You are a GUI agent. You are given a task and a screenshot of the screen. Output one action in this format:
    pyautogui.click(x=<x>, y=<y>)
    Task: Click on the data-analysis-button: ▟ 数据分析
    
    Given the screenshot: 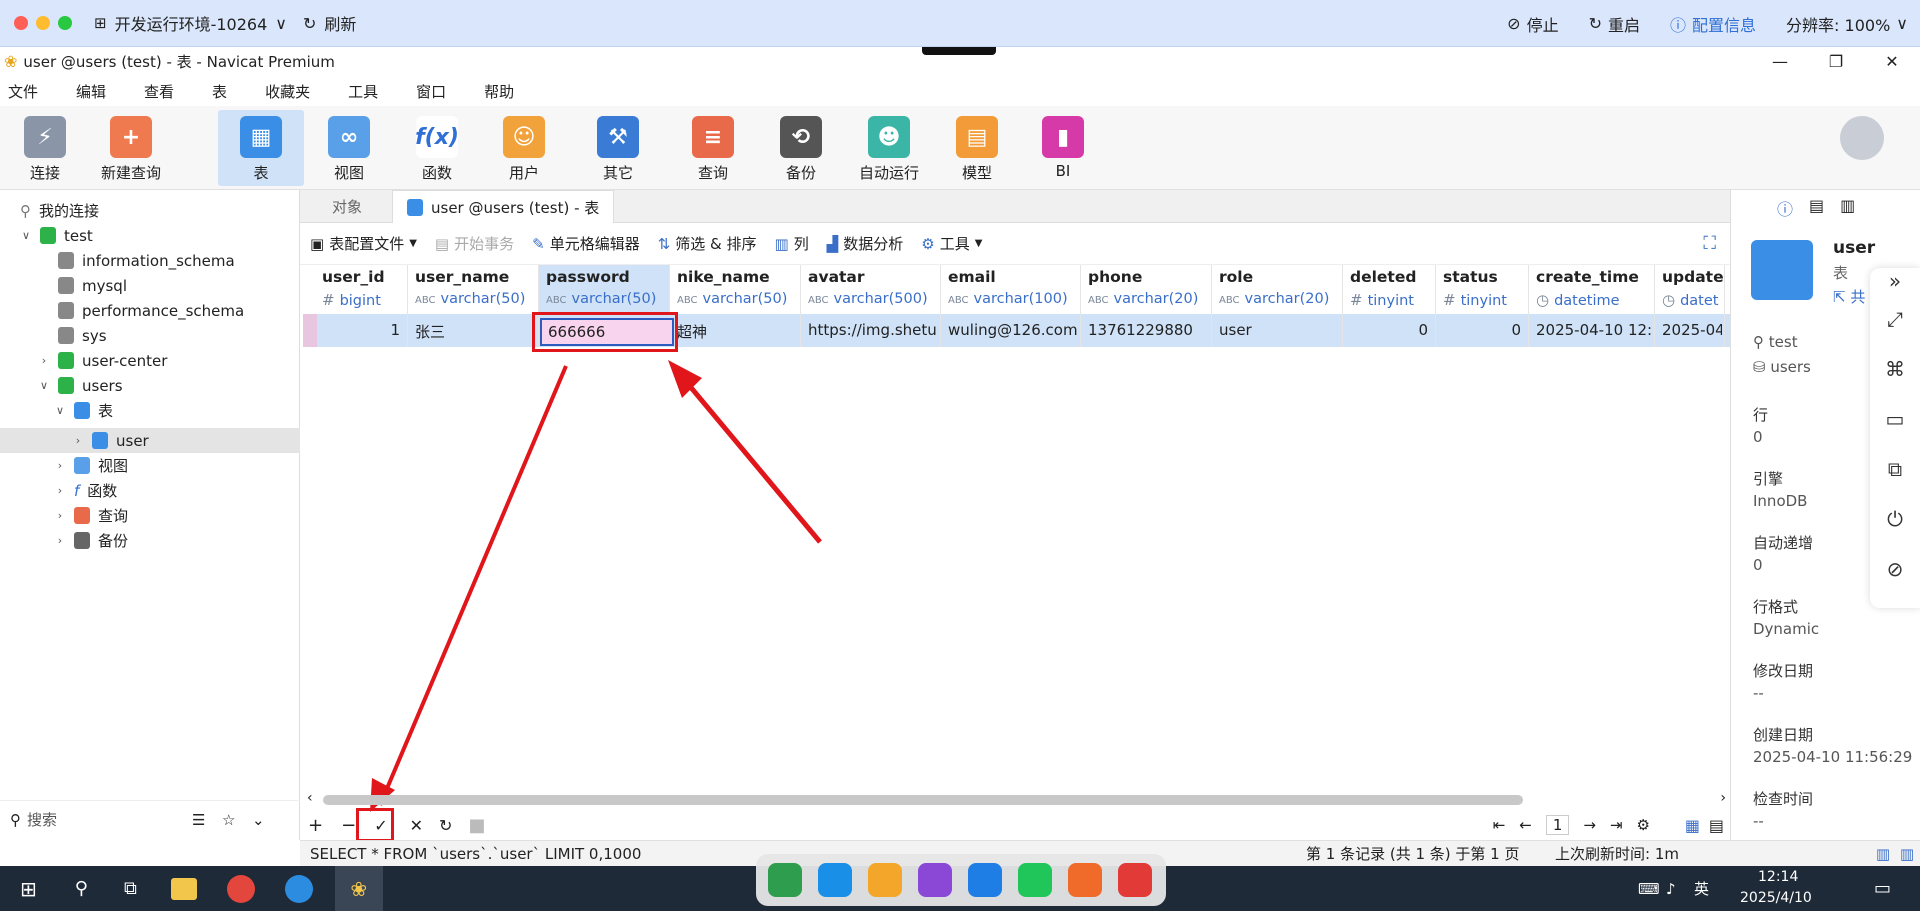 What is the action you would take?
    pyautogui.click(x=865, y=243)
    